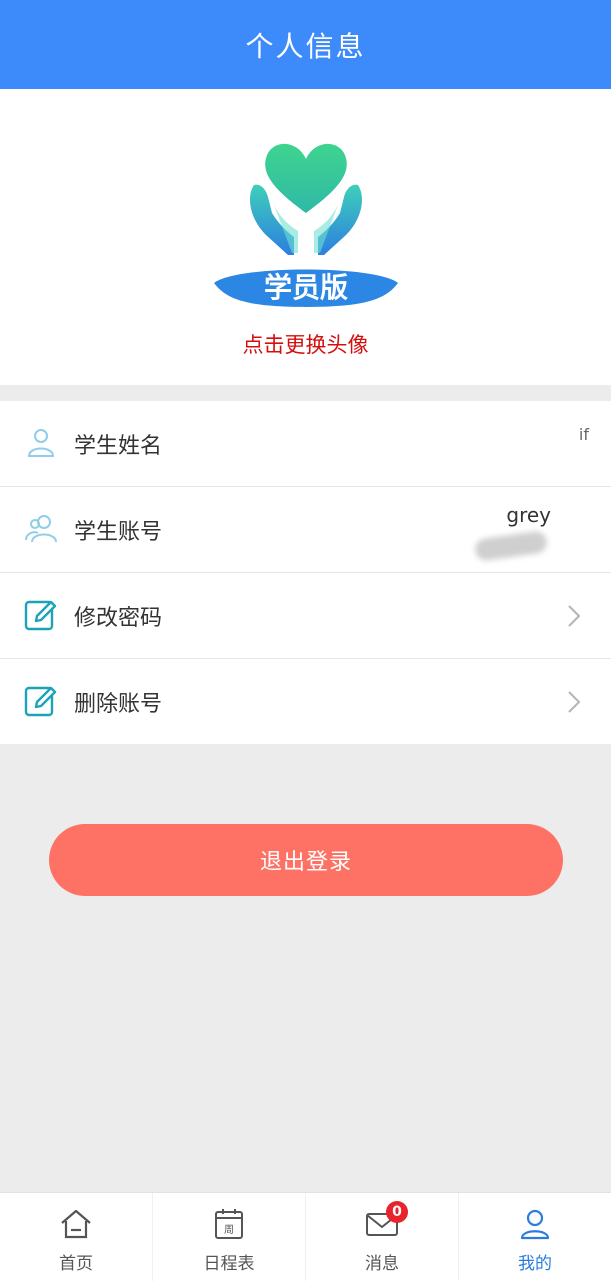 This screenshot has width=611, height=1281. I want to click on profile-icon, so click(535, 1224).